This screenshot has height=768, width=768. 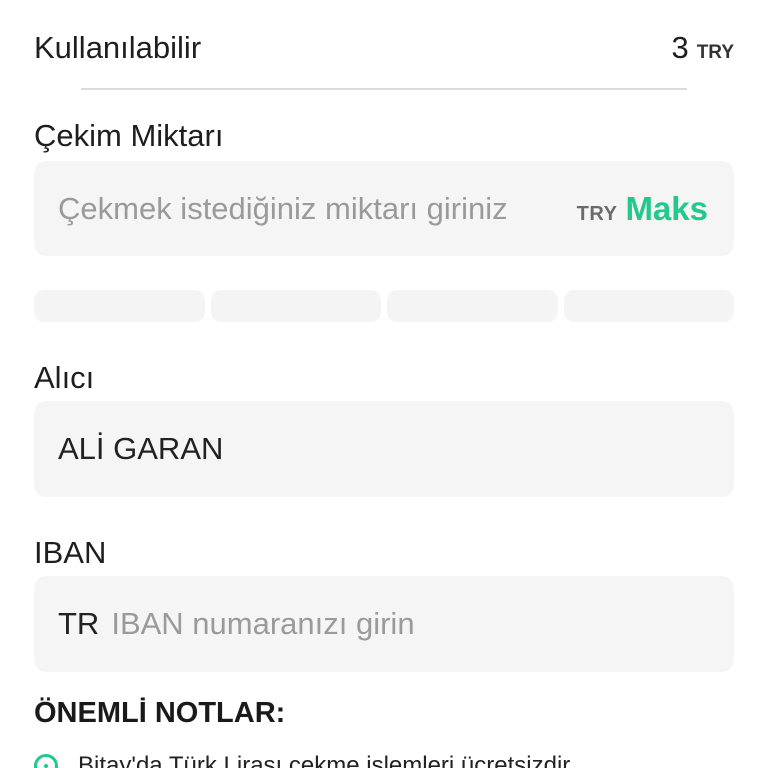 I want to click on available-amount: 3, so click(x=680, y=47).